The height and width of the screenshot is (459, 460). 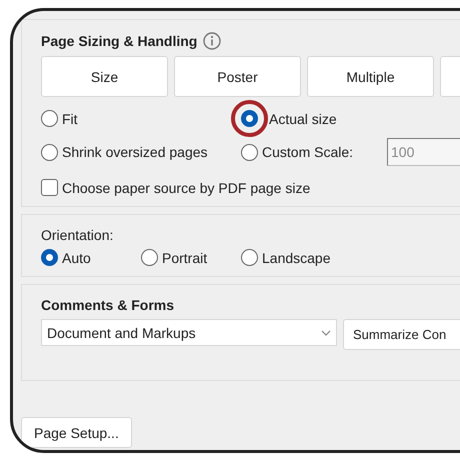 What do you see at coordinates (59, 118) in the screenshot?
I see `radio-option: Fit` at bounding box center [59, 118].